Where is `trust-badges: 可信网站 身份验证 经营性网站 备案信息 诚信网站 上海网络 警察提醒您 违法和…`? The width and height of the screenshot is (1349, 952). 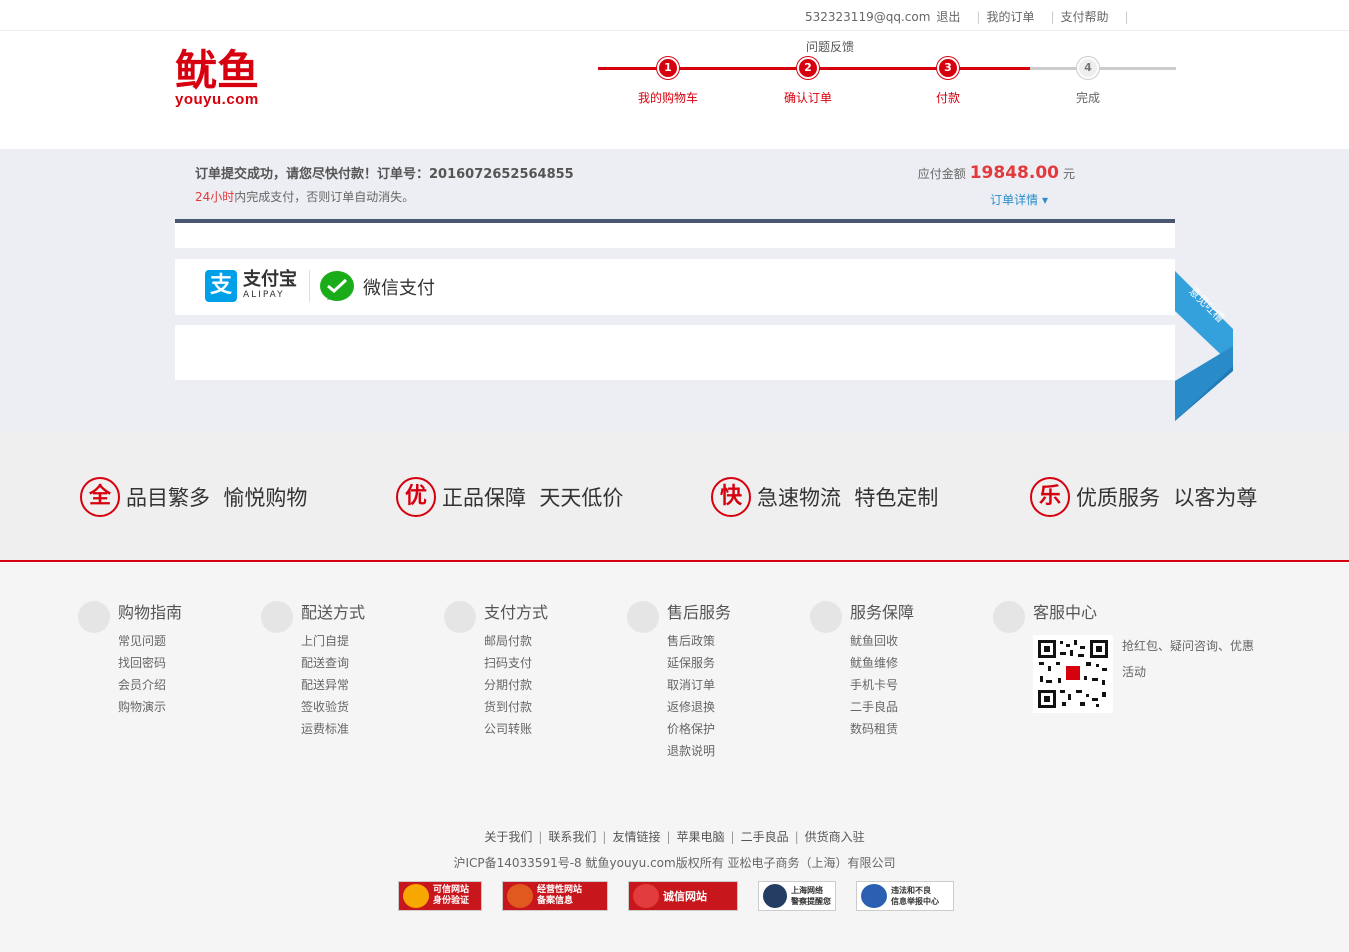
trust-badges: 可信网站 身份验证 经营性网站 备案信息 诚信网站 上海网络 警察提醒您 违法和… is located at coordinates (676, 896).